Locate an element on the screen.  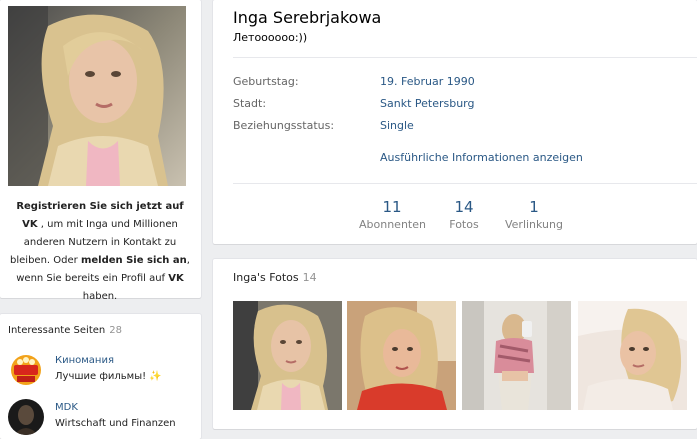
relationship-label: Beziehungsstatus: is located at coordinates (284, 125).